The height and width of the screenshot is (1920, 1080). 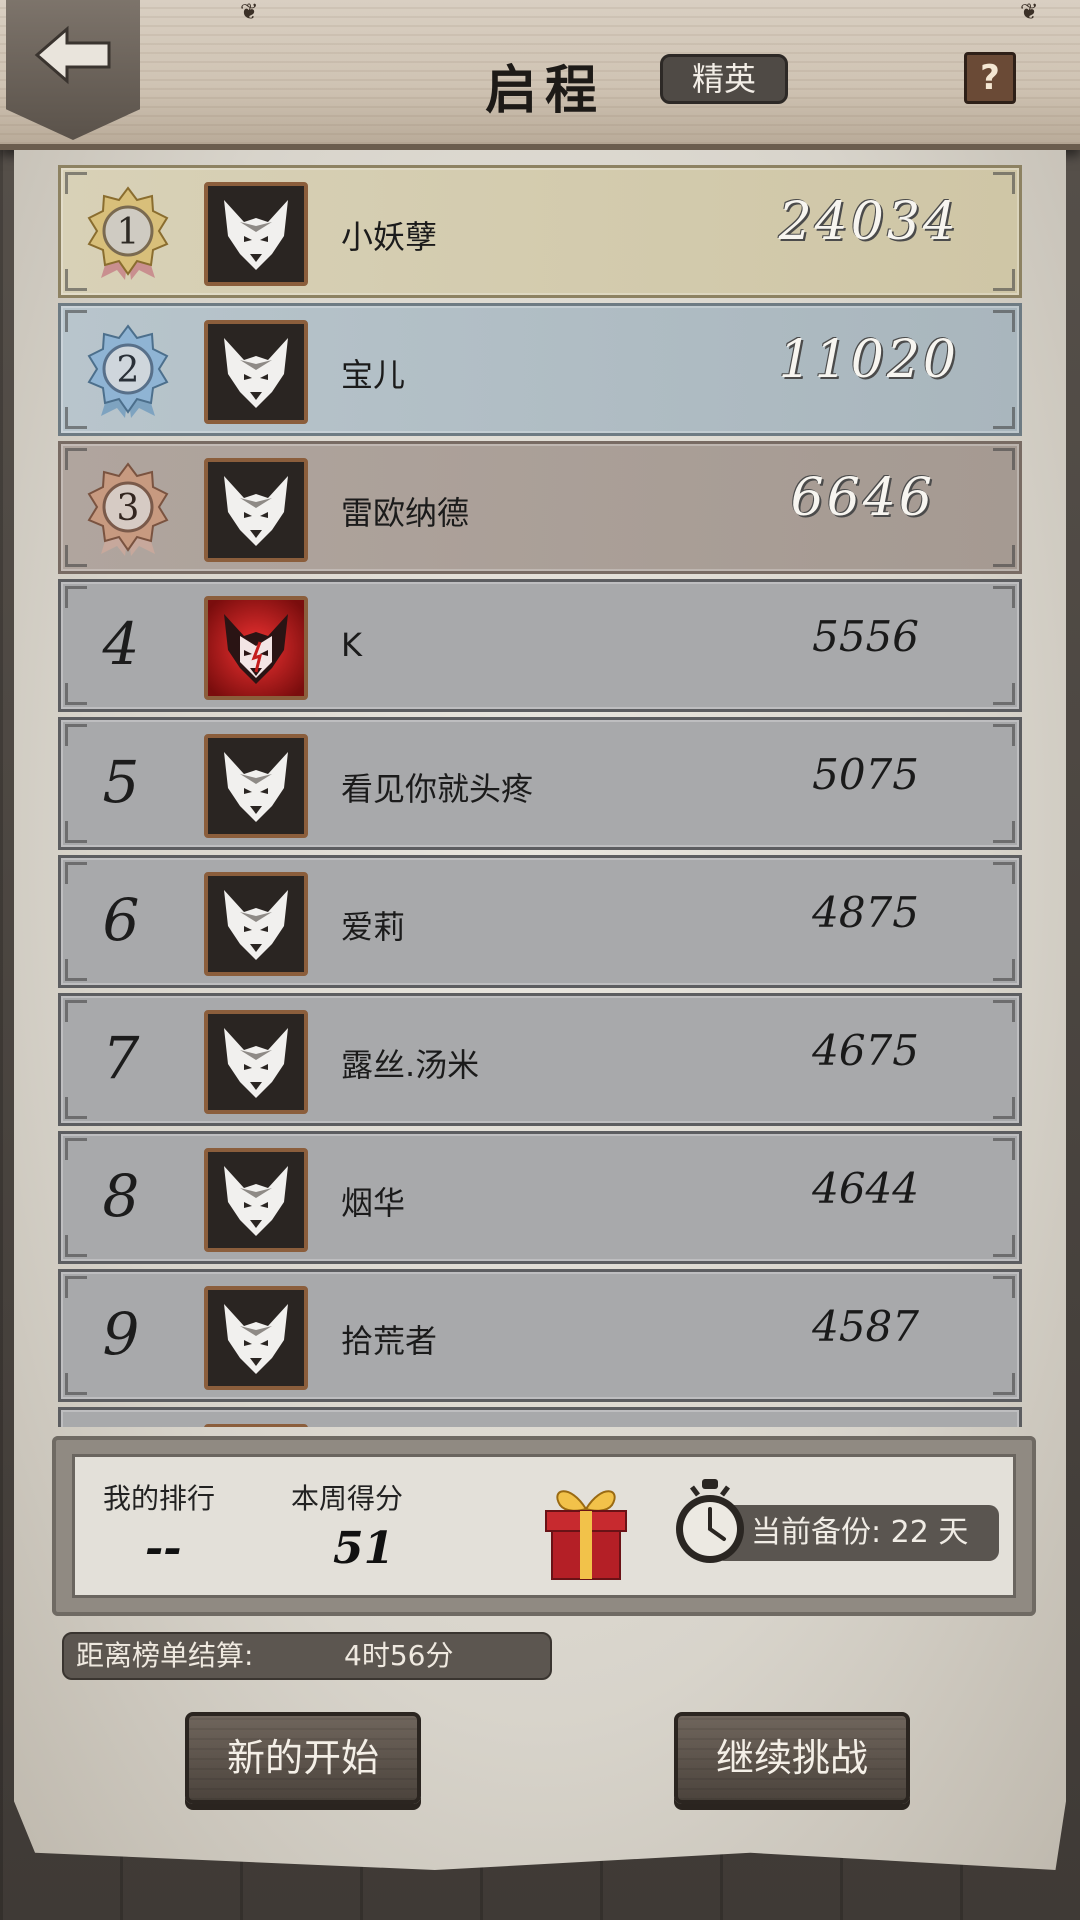 I want to click on red-wolf-icon, so click(x=256, y=649).